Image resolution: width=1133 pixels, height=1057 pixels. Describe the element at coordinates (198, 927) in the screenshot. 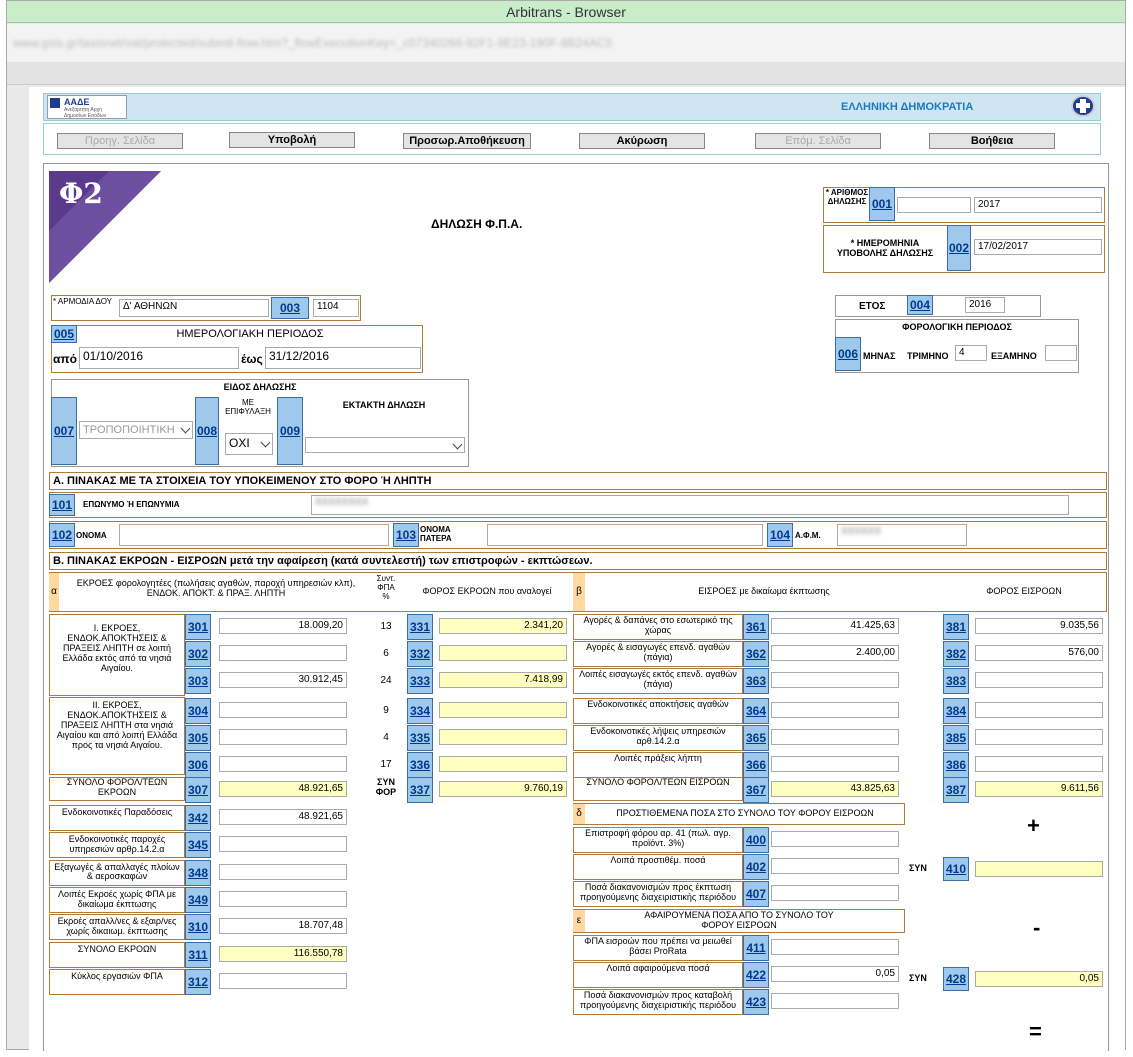

I see `code-310: 310` at that location.